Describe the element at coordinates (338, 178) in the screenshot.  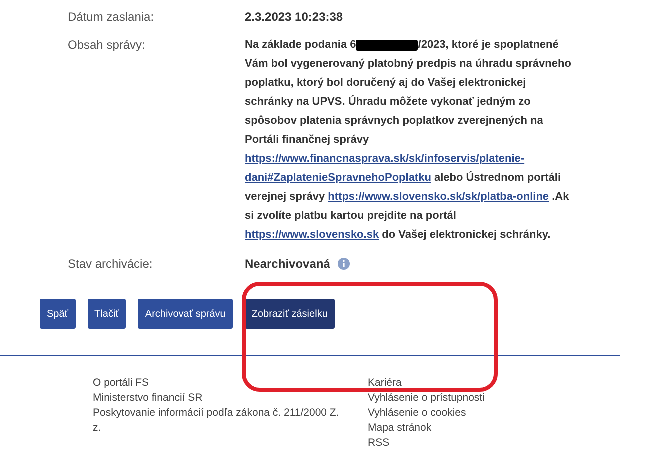
I see `link: dani#ZaplatenieSpravnehoPoplatku` at that location.